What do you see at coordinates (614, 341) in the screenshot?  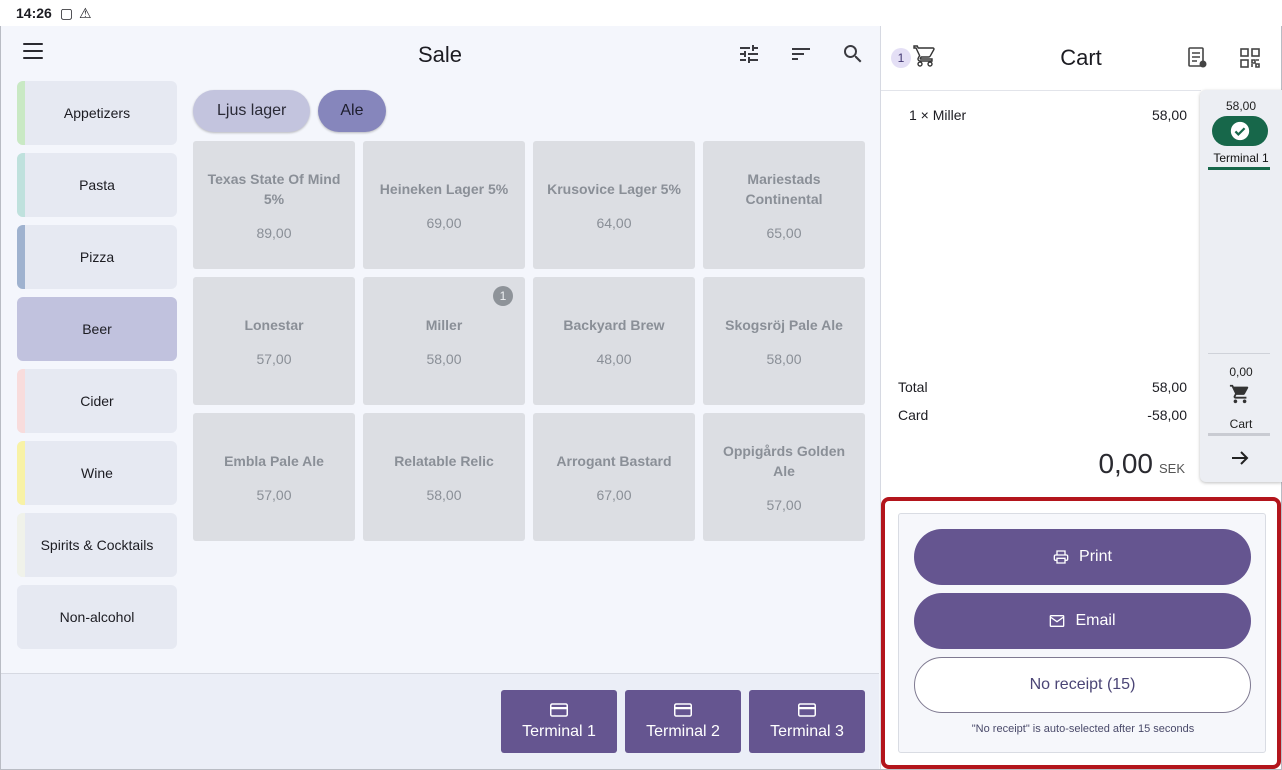 I see `product-tile: Backyard Brew 48,00` at bounding box center [614, 341].